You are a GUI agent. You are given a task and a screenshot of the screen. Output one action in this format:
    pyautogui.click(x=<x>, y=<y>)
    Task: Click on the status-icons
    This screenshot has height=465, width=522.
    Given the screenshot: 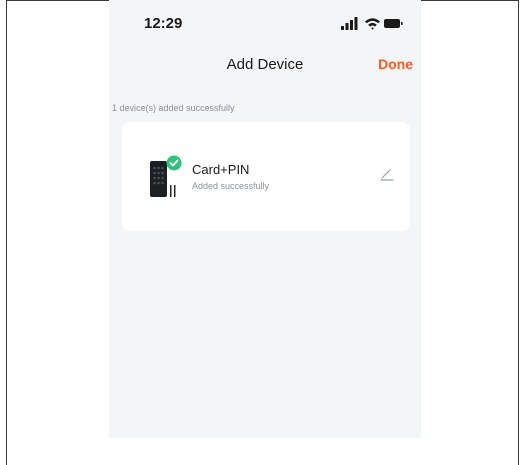 What is the action you would take?
    pyautogui.click(x=372, y=23)
    